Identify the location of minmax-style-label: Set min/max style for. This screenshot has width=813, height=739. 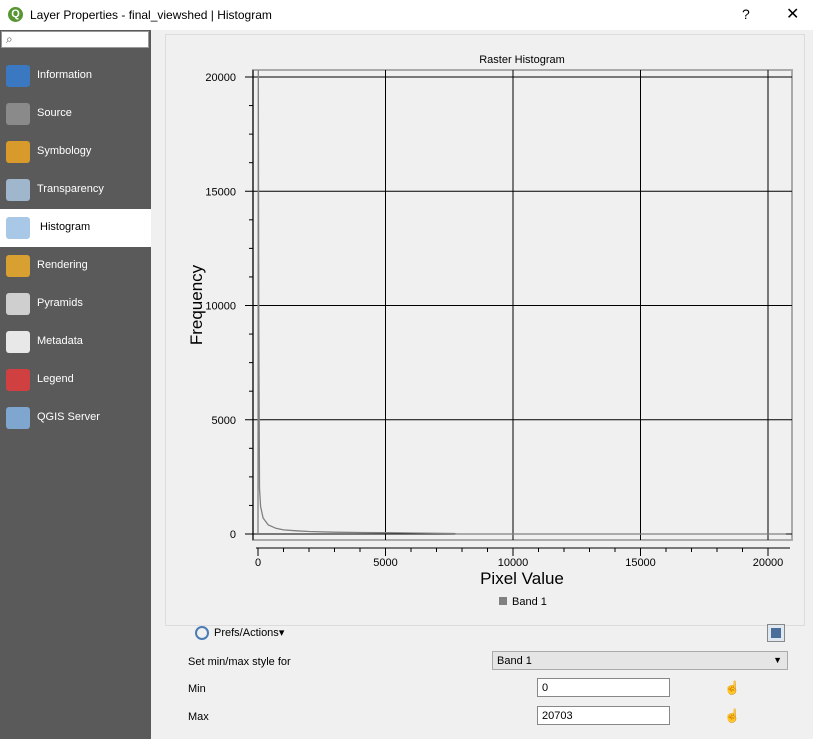
(239, 662).